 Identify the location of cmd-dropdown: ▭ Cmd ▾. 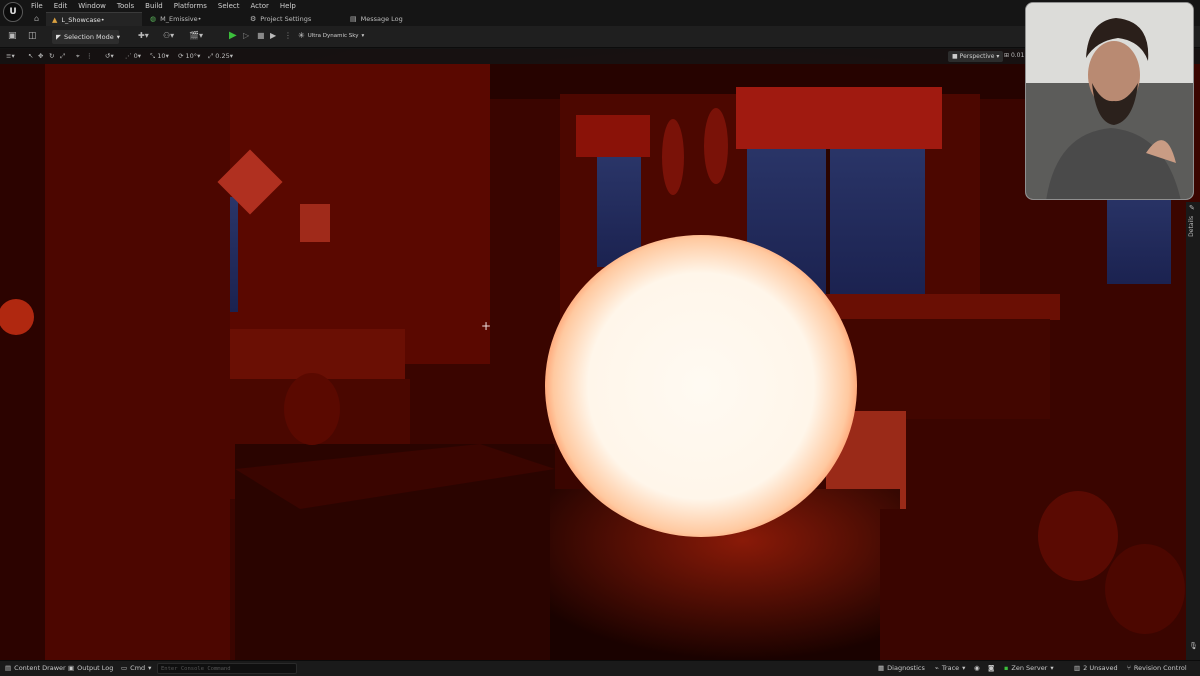
(136, 668).